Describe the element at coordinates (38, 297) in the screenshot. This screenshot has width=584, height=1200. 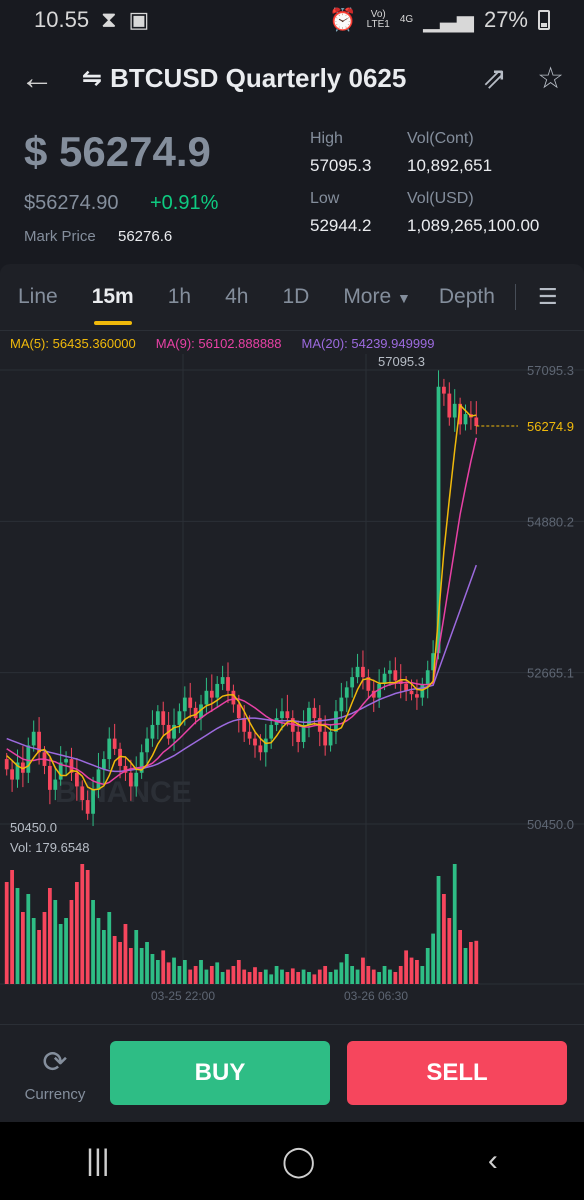
I see `tab-line: Line` at that location.